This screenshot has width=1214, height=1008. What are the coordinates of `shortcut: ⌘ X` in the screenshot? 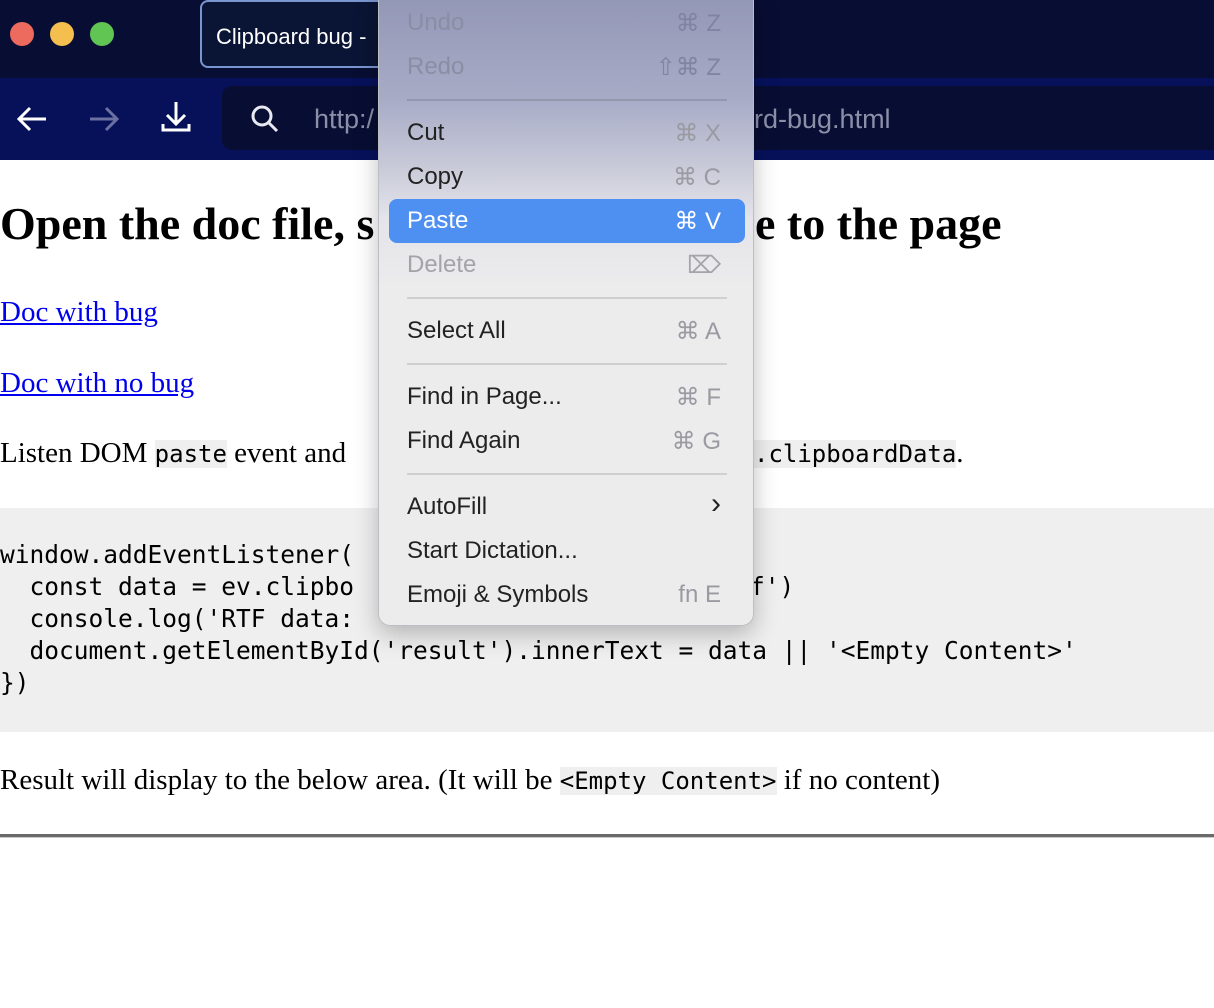 It's located at (697, 133).